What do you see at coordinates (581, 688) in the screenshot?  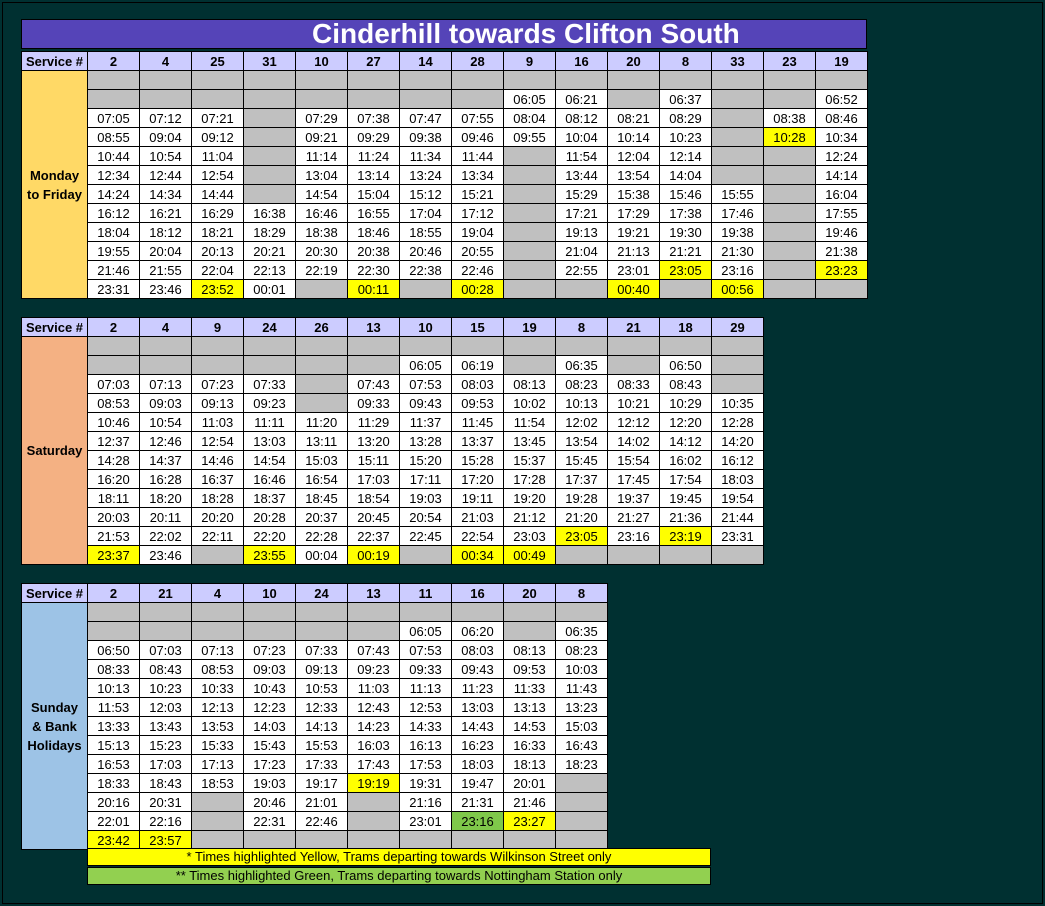 I see `departure-time: 11:43` at bounding box center [581, 688].